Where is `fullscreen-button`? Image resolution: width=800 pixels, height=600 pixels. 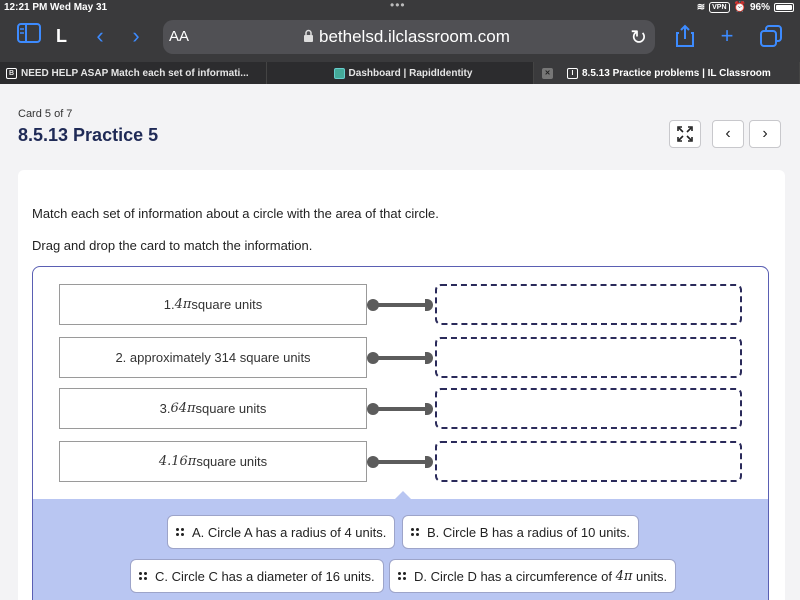
fullscreen-button is located at coordinates (685, 134).